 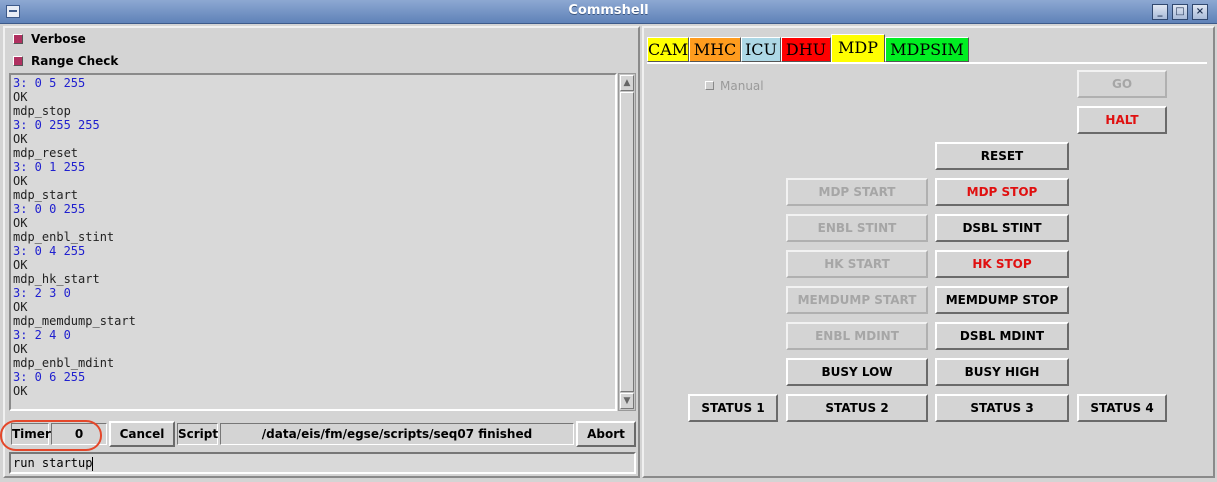 What do you see at coordinates (49, 167) in the screenshot?
I see `output-line: 3: 0 1 255` at bounding box center [49, 167].